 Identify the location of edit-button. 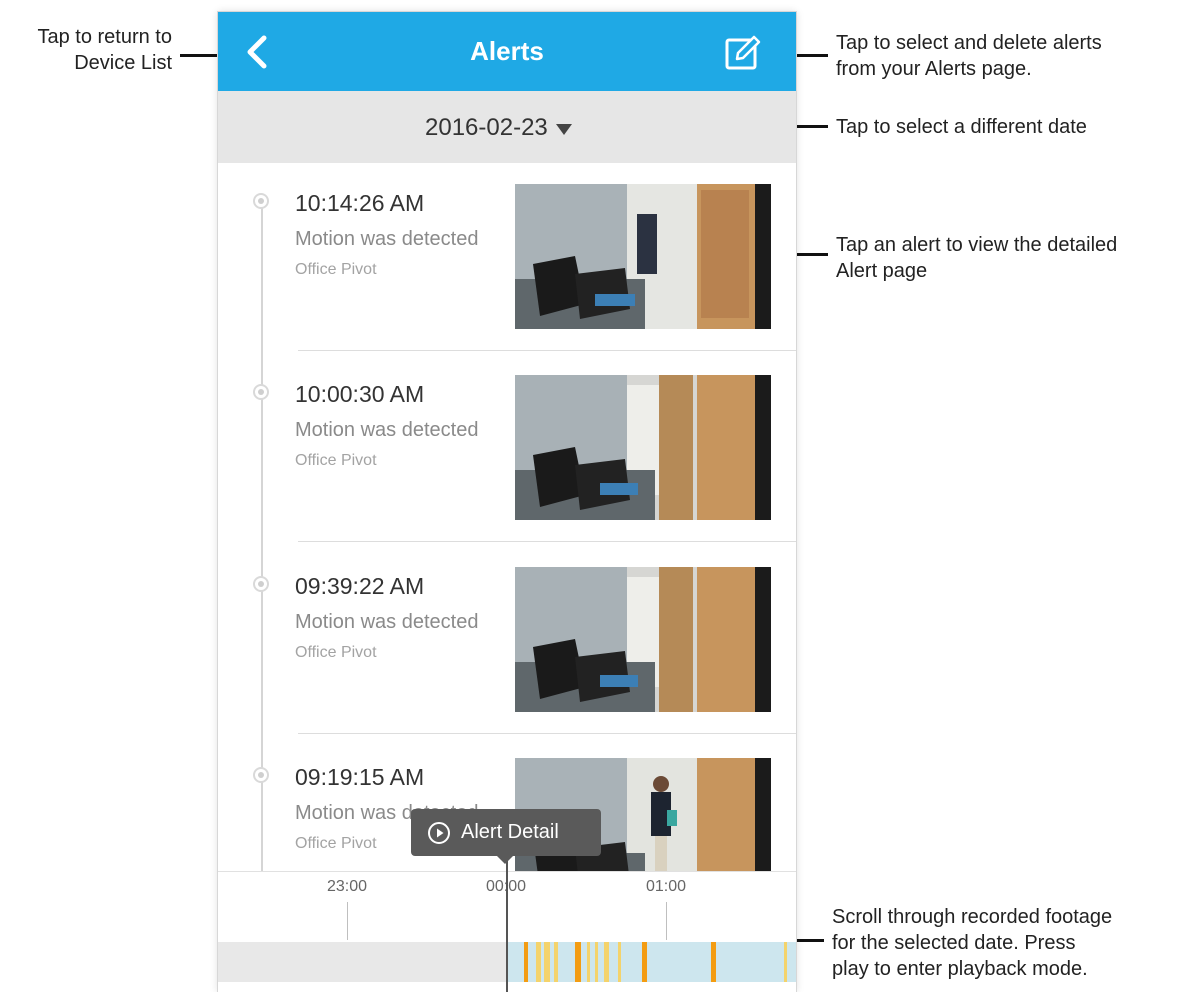
(743, 52).